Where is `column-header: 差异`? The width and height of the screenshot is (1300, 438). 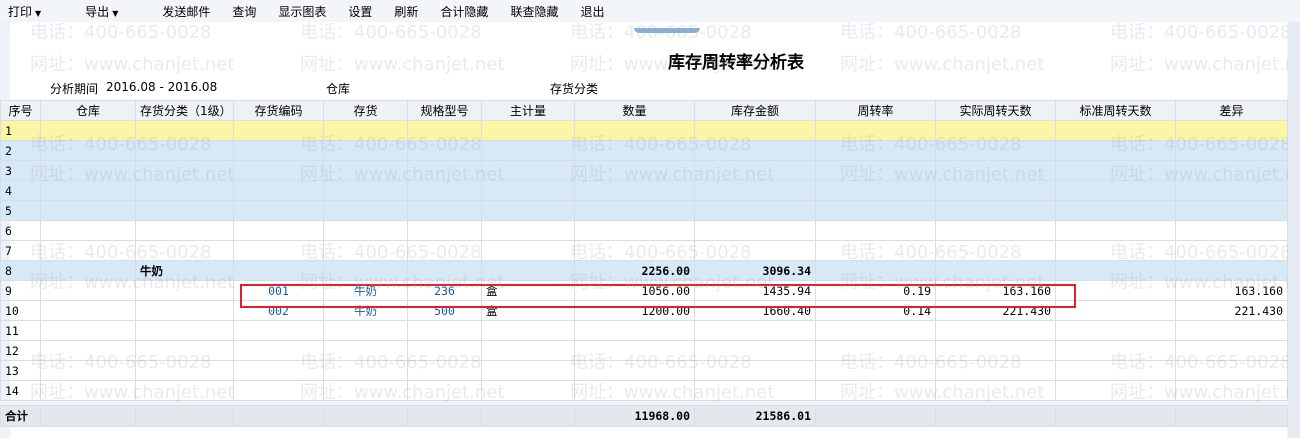 column-header: 差异 is located at coordinates (1231, 110).